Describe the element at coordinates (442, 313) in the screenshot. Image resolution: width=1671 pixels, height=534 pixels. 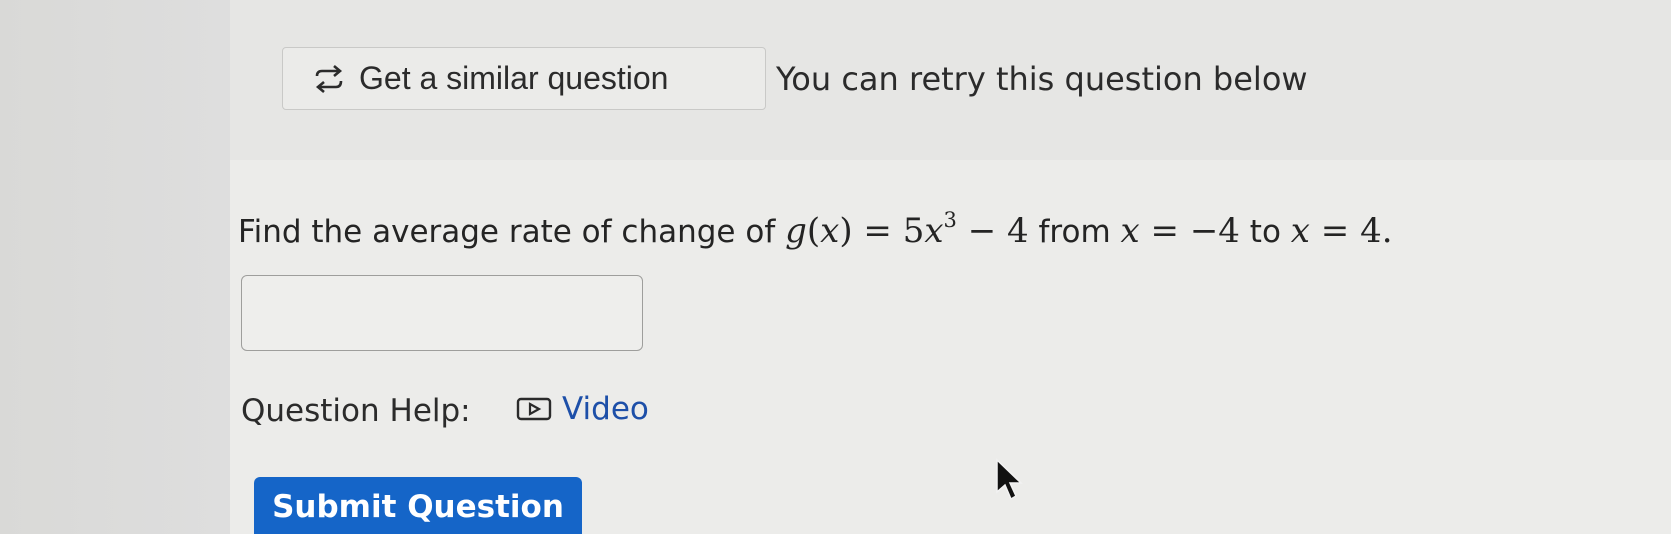
I see `answer-input` at that location.